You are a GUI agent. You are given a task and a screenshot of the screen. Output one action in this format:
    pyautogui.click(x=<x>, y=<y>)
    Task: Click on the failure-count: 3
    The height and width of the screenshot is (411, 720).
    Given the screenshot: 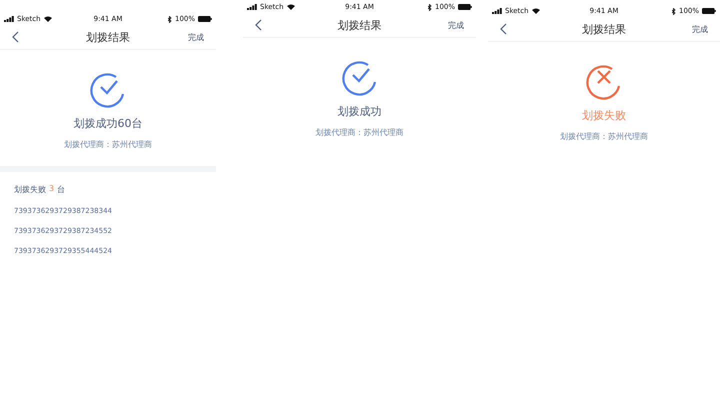 What is the action you would take?
    pyautogui.click(x=51, y=189)
    